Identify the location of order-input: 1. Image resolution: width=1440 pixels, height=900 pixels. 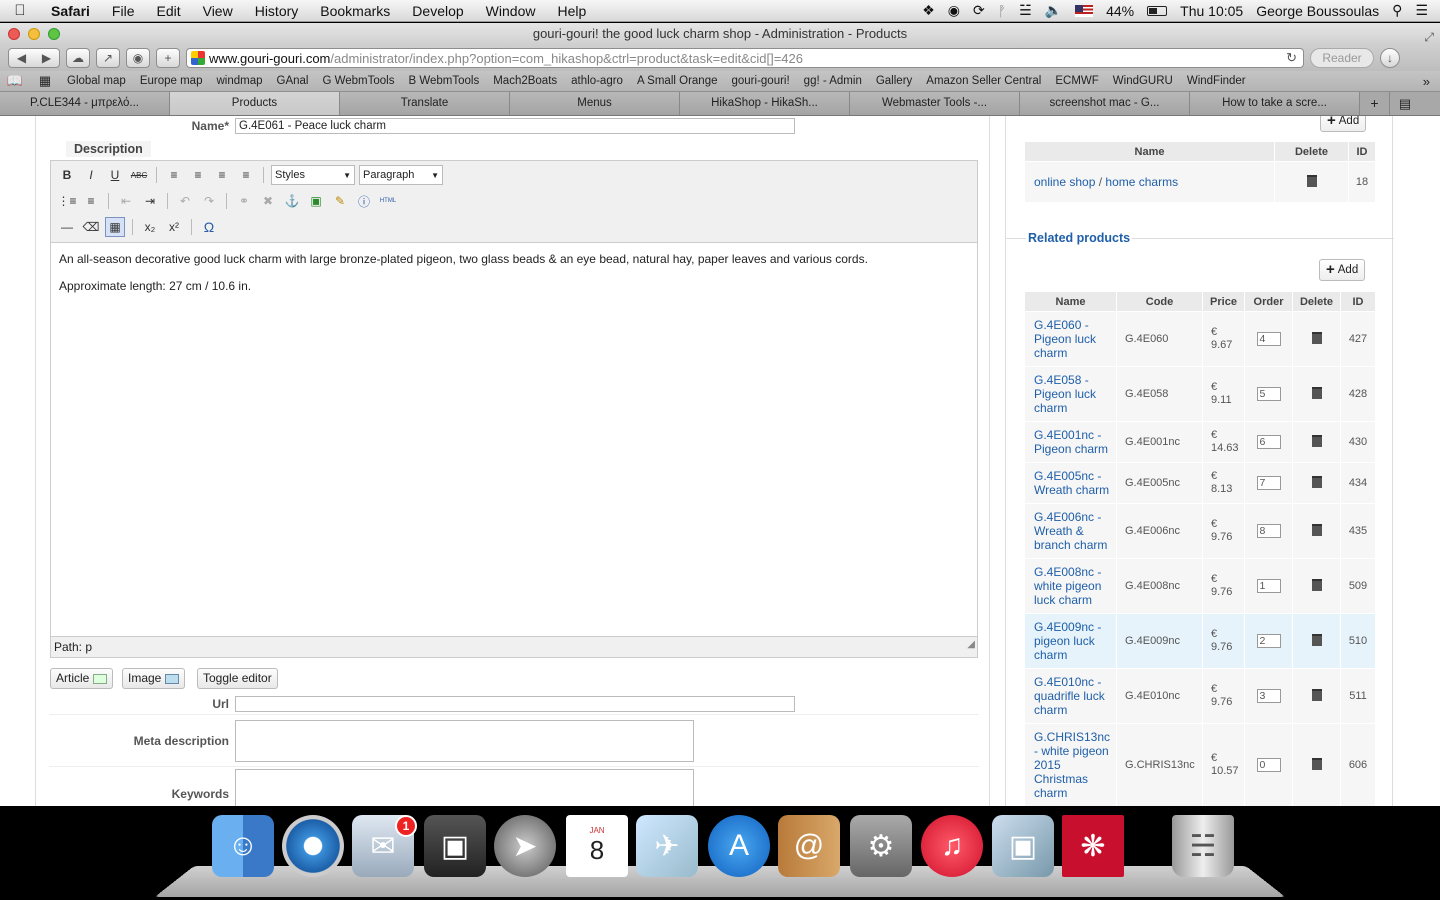
(1268, 586).